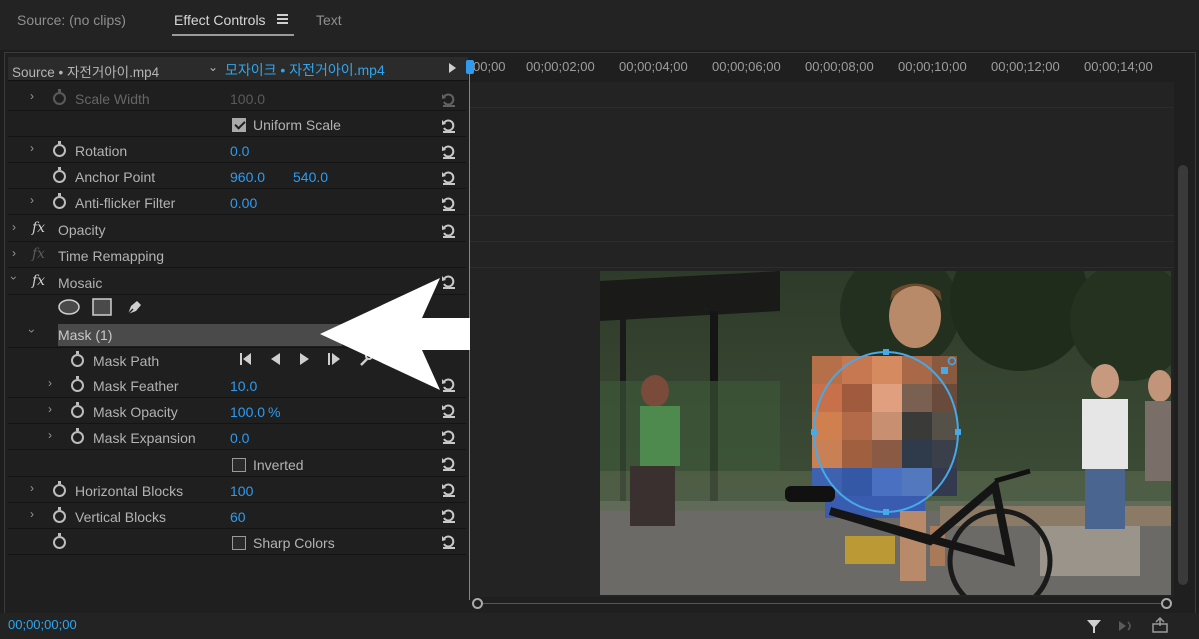  What do you see at coordinates (560, 66) in the screenshot?
I see `ruler-tick: 00;00;02;00` at bounding box center [560, 66].